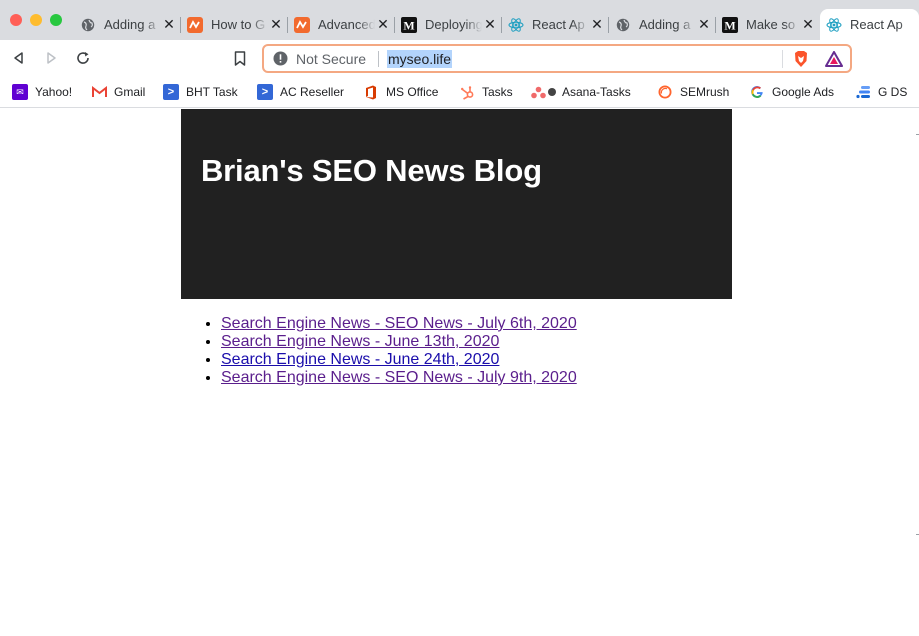 The width and height of the screenshot is (919, 636). What do you see at coordinates (782, 59) in the screenshot?
I see `omnibox-divider-right` at bounding box center [782, 59].